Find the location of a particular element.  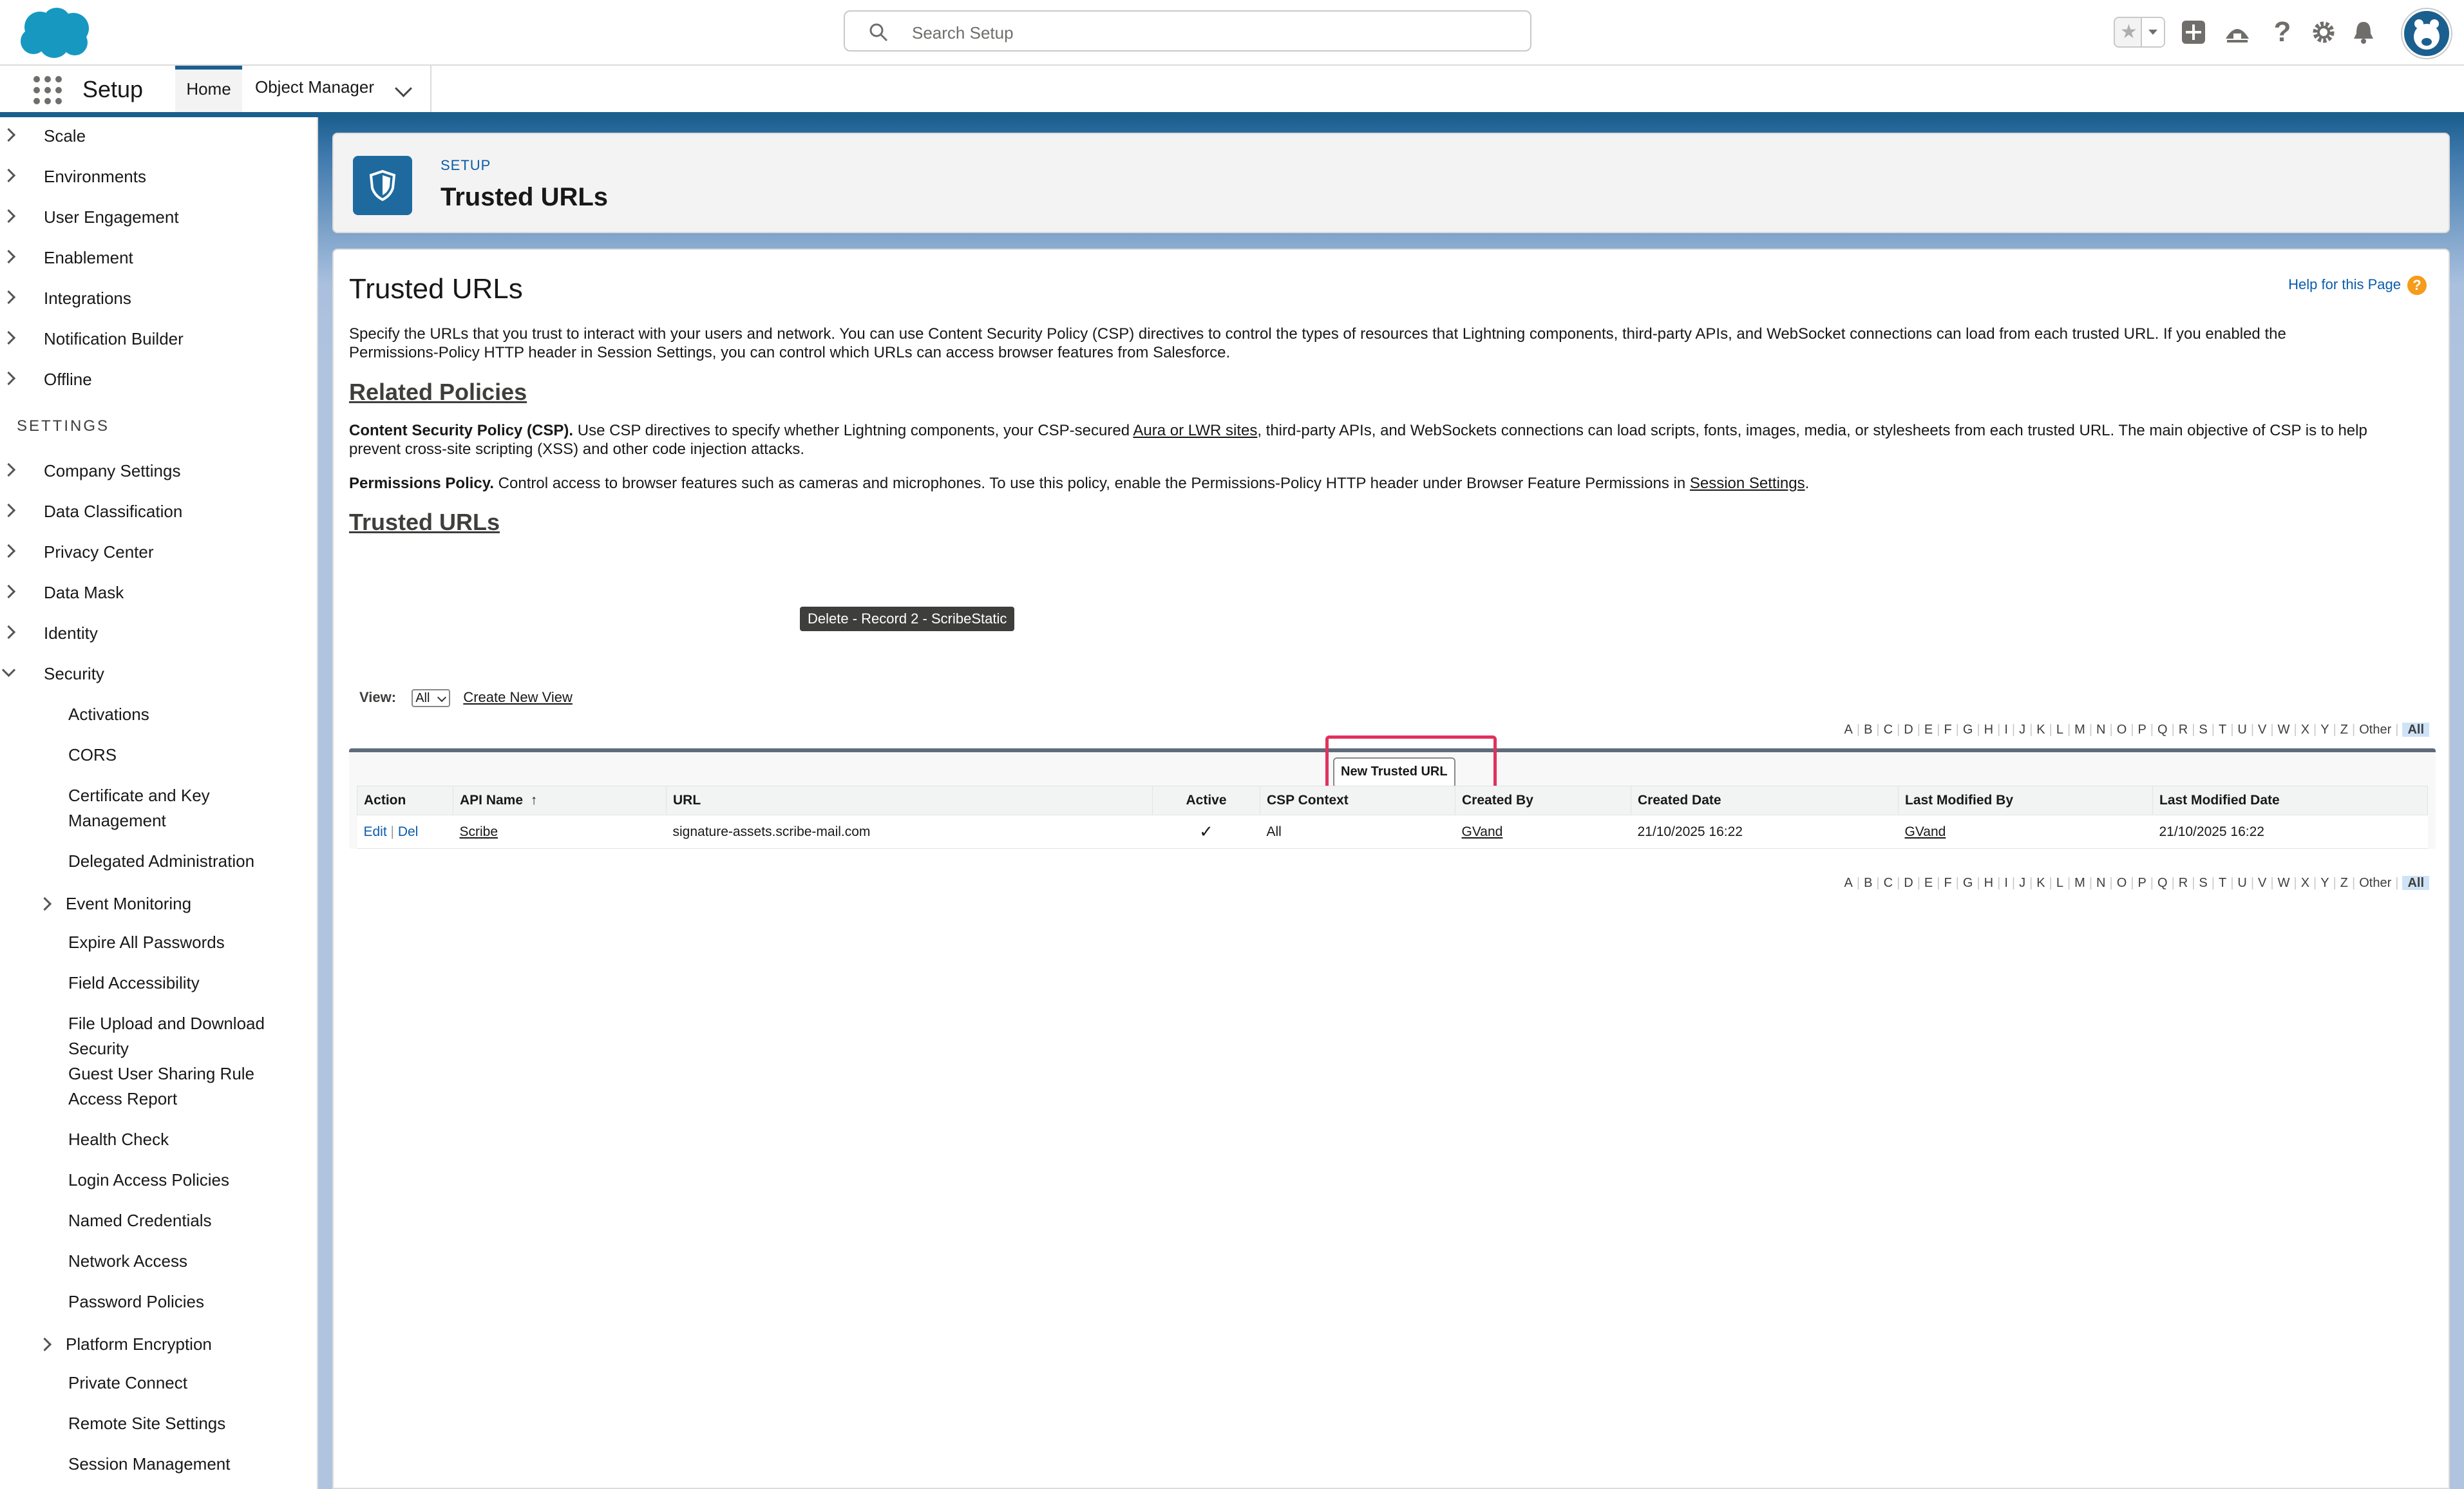

api-name-link: Scribe is located at coordinates (479, 831).